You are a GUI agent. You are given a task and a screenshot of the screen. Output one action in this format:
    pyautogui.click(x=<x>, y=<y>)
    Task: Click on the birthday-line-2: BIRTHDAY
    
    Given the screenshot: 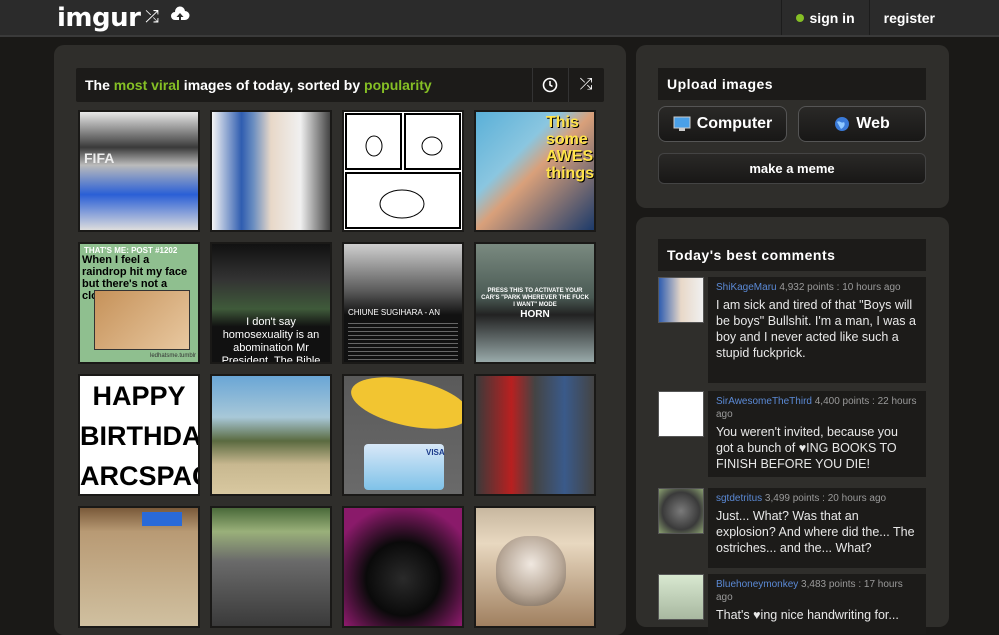 What is the action you would take?
    pyautogui.click(x=140, y=436)
    